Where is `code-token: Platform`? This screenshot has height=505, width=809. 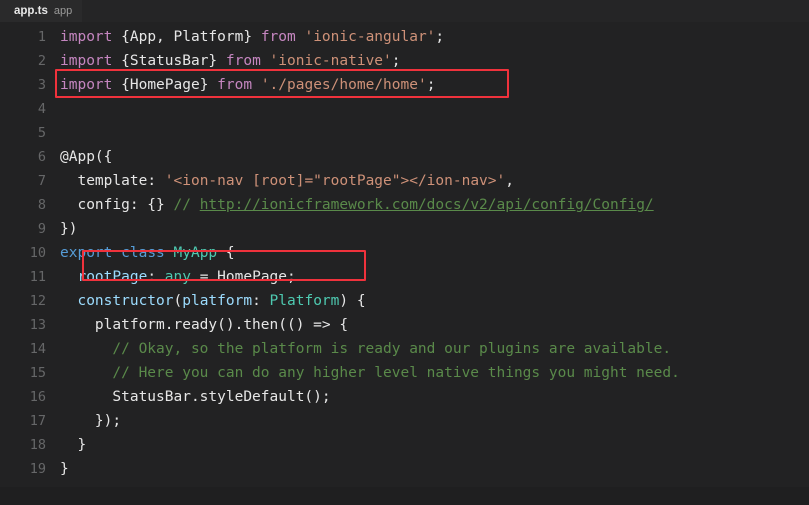
code-token: Platform is located at coordinates (304, 301).